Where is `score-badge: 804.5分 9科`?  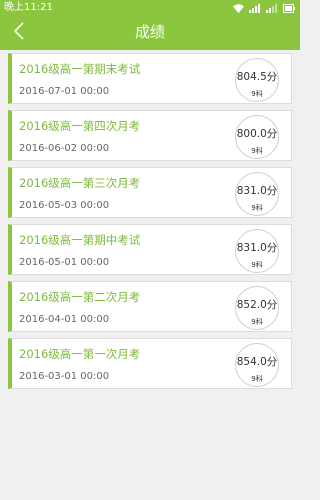
score-badge: 804.5分 9科 is located at coordinates (257, 80).